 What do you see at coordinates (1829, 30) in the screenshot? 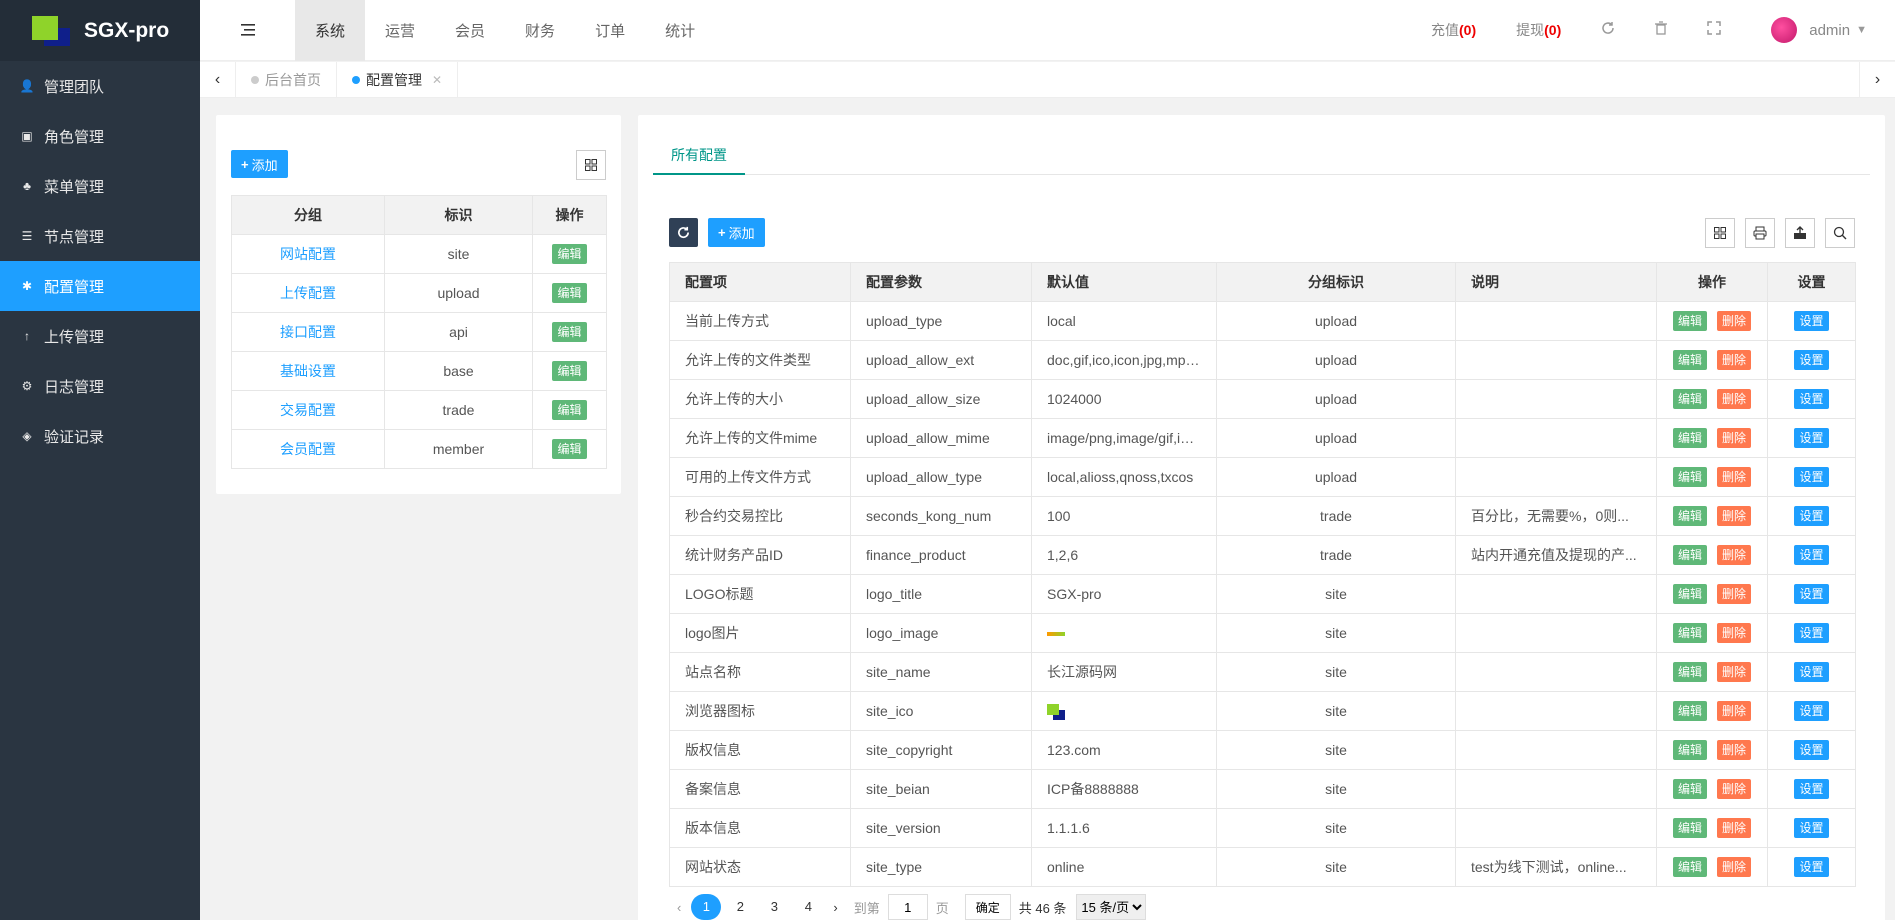
I see `user-name: admin` at bounding box center [1829, 30].